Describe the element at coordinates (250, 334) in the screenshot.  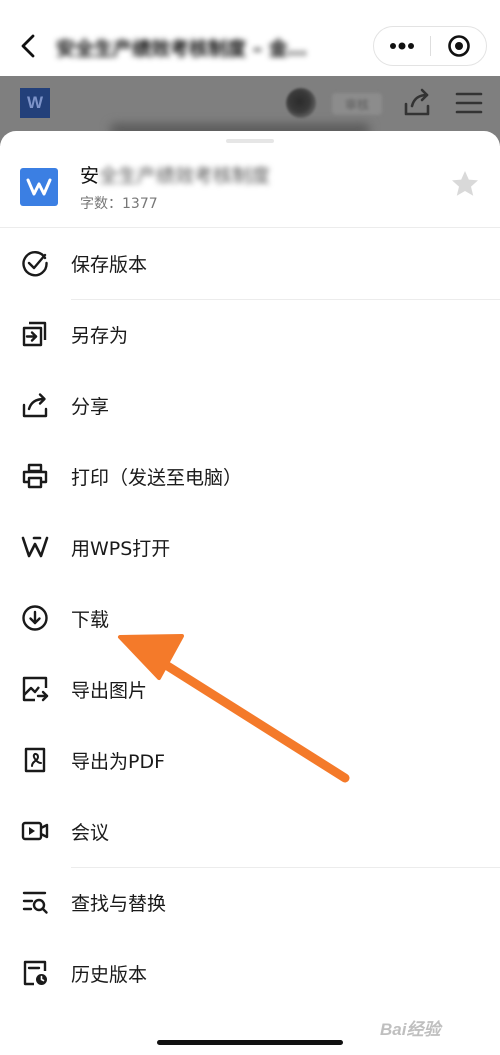
I see `menu-item-save-as: 另存为` at that location.